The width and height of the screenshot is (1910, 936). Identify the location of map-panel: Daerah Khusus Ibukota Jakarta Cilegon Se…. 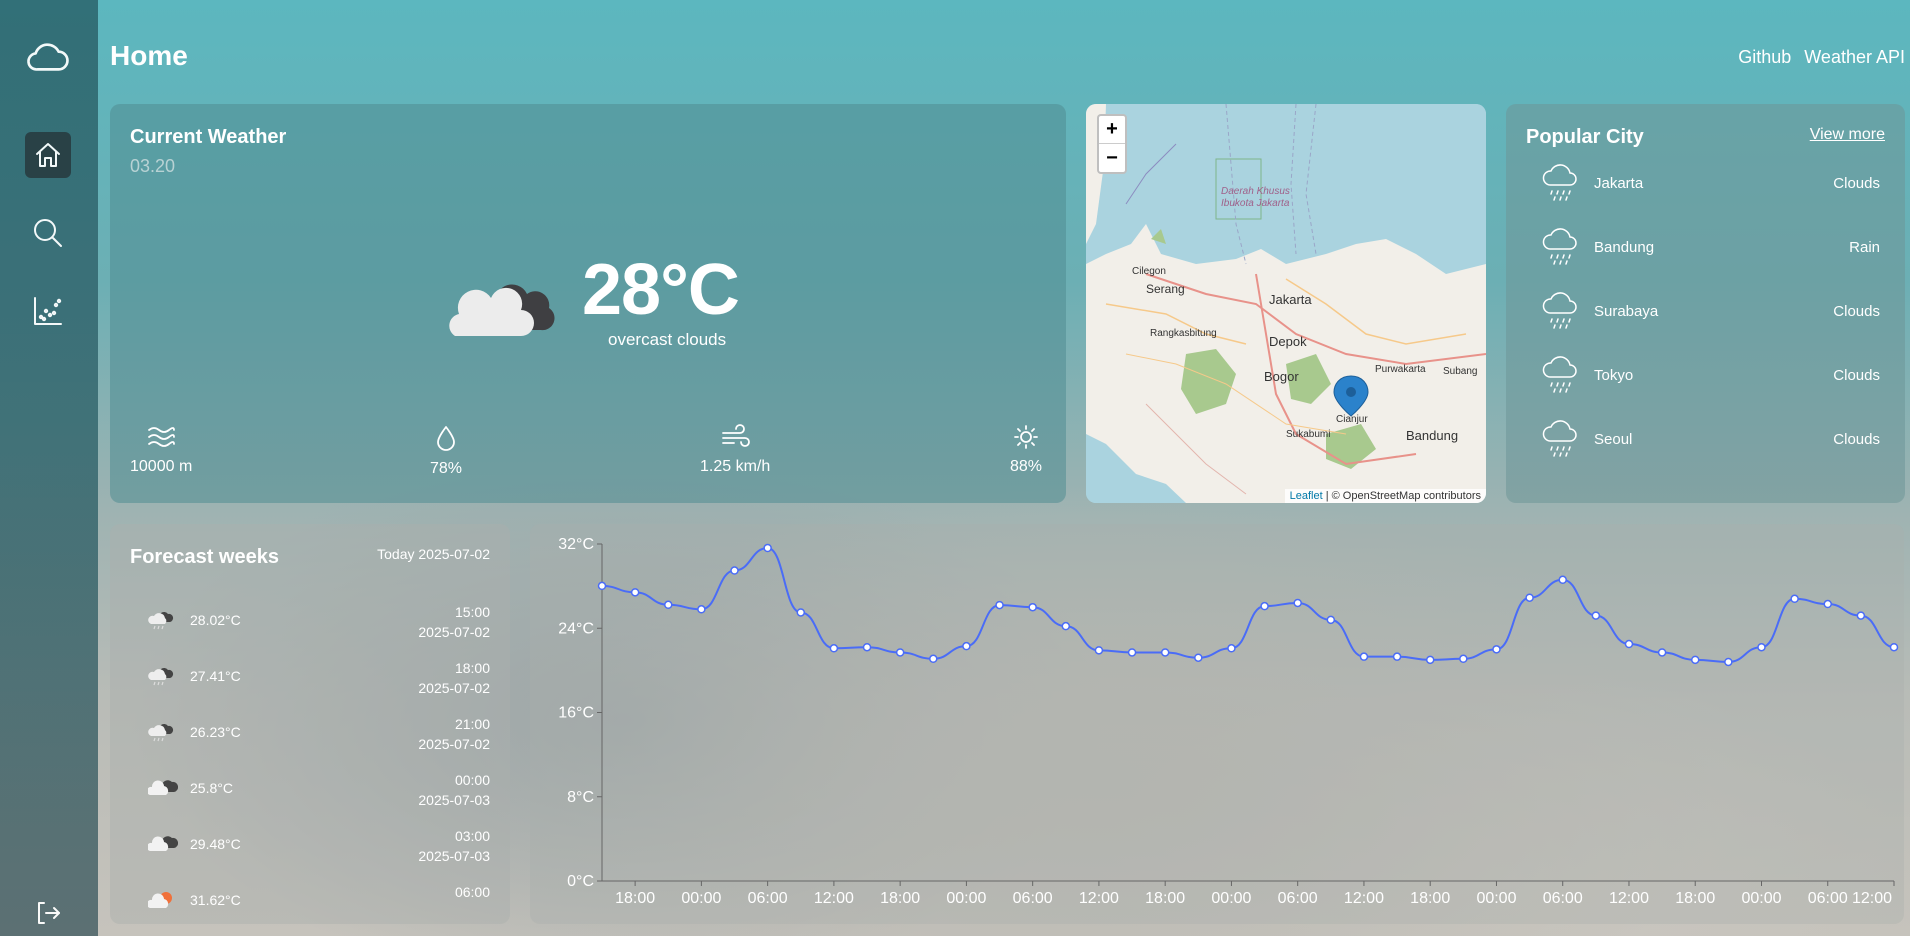
(1286, 303).